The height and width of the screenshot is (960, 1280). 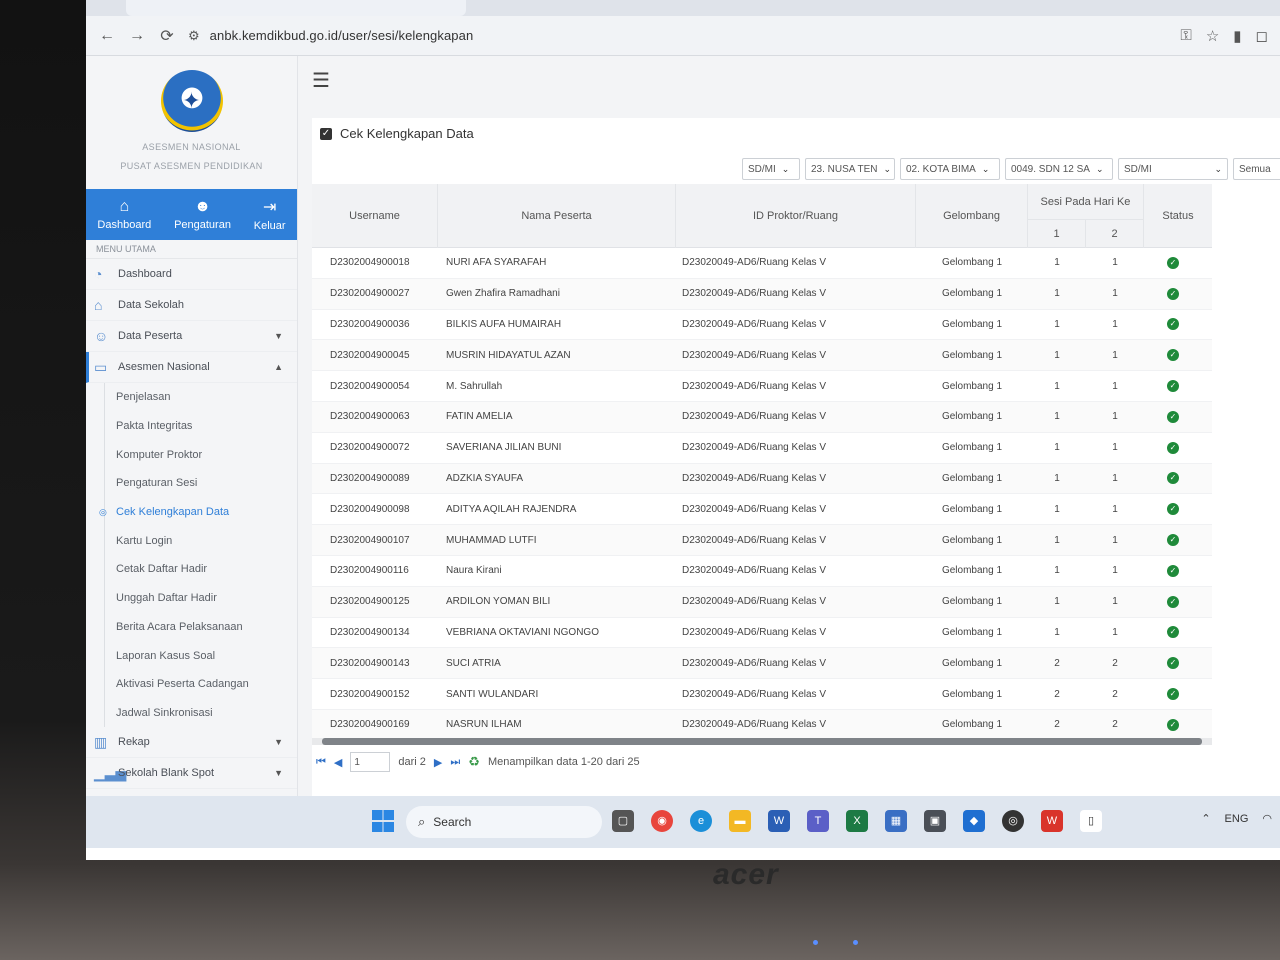 I want to click on submenu-kartu-login: Kartu Login, so click(x=191, y=540).